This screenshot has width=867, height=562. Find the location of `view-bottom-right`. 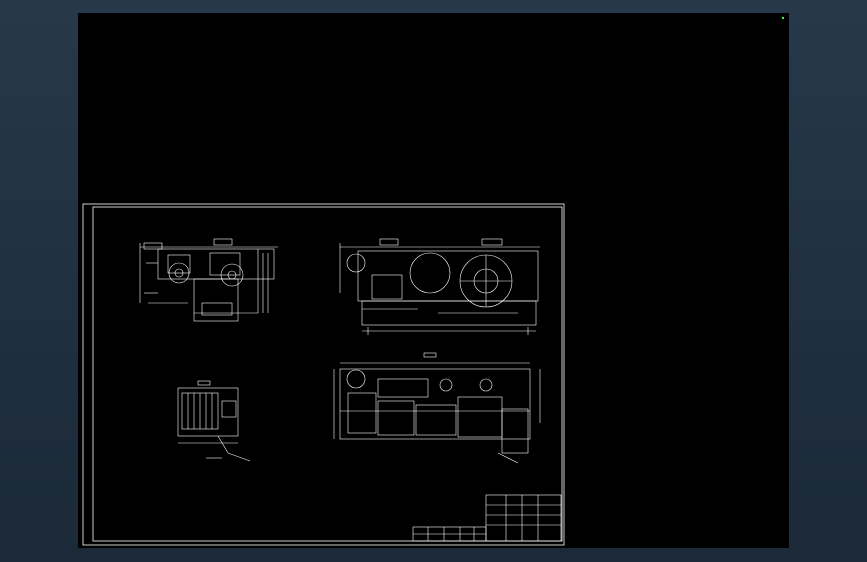

view-bottom-right is located at coordinates (437, 408).